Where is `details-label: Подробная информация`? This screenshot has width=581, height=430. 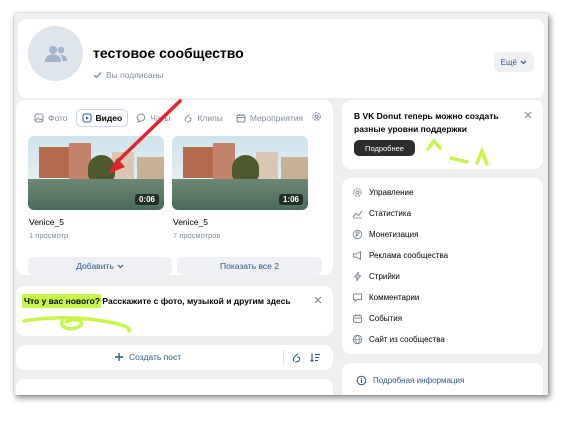 details-label: Подробная информация is located at coordinates (419, 380).